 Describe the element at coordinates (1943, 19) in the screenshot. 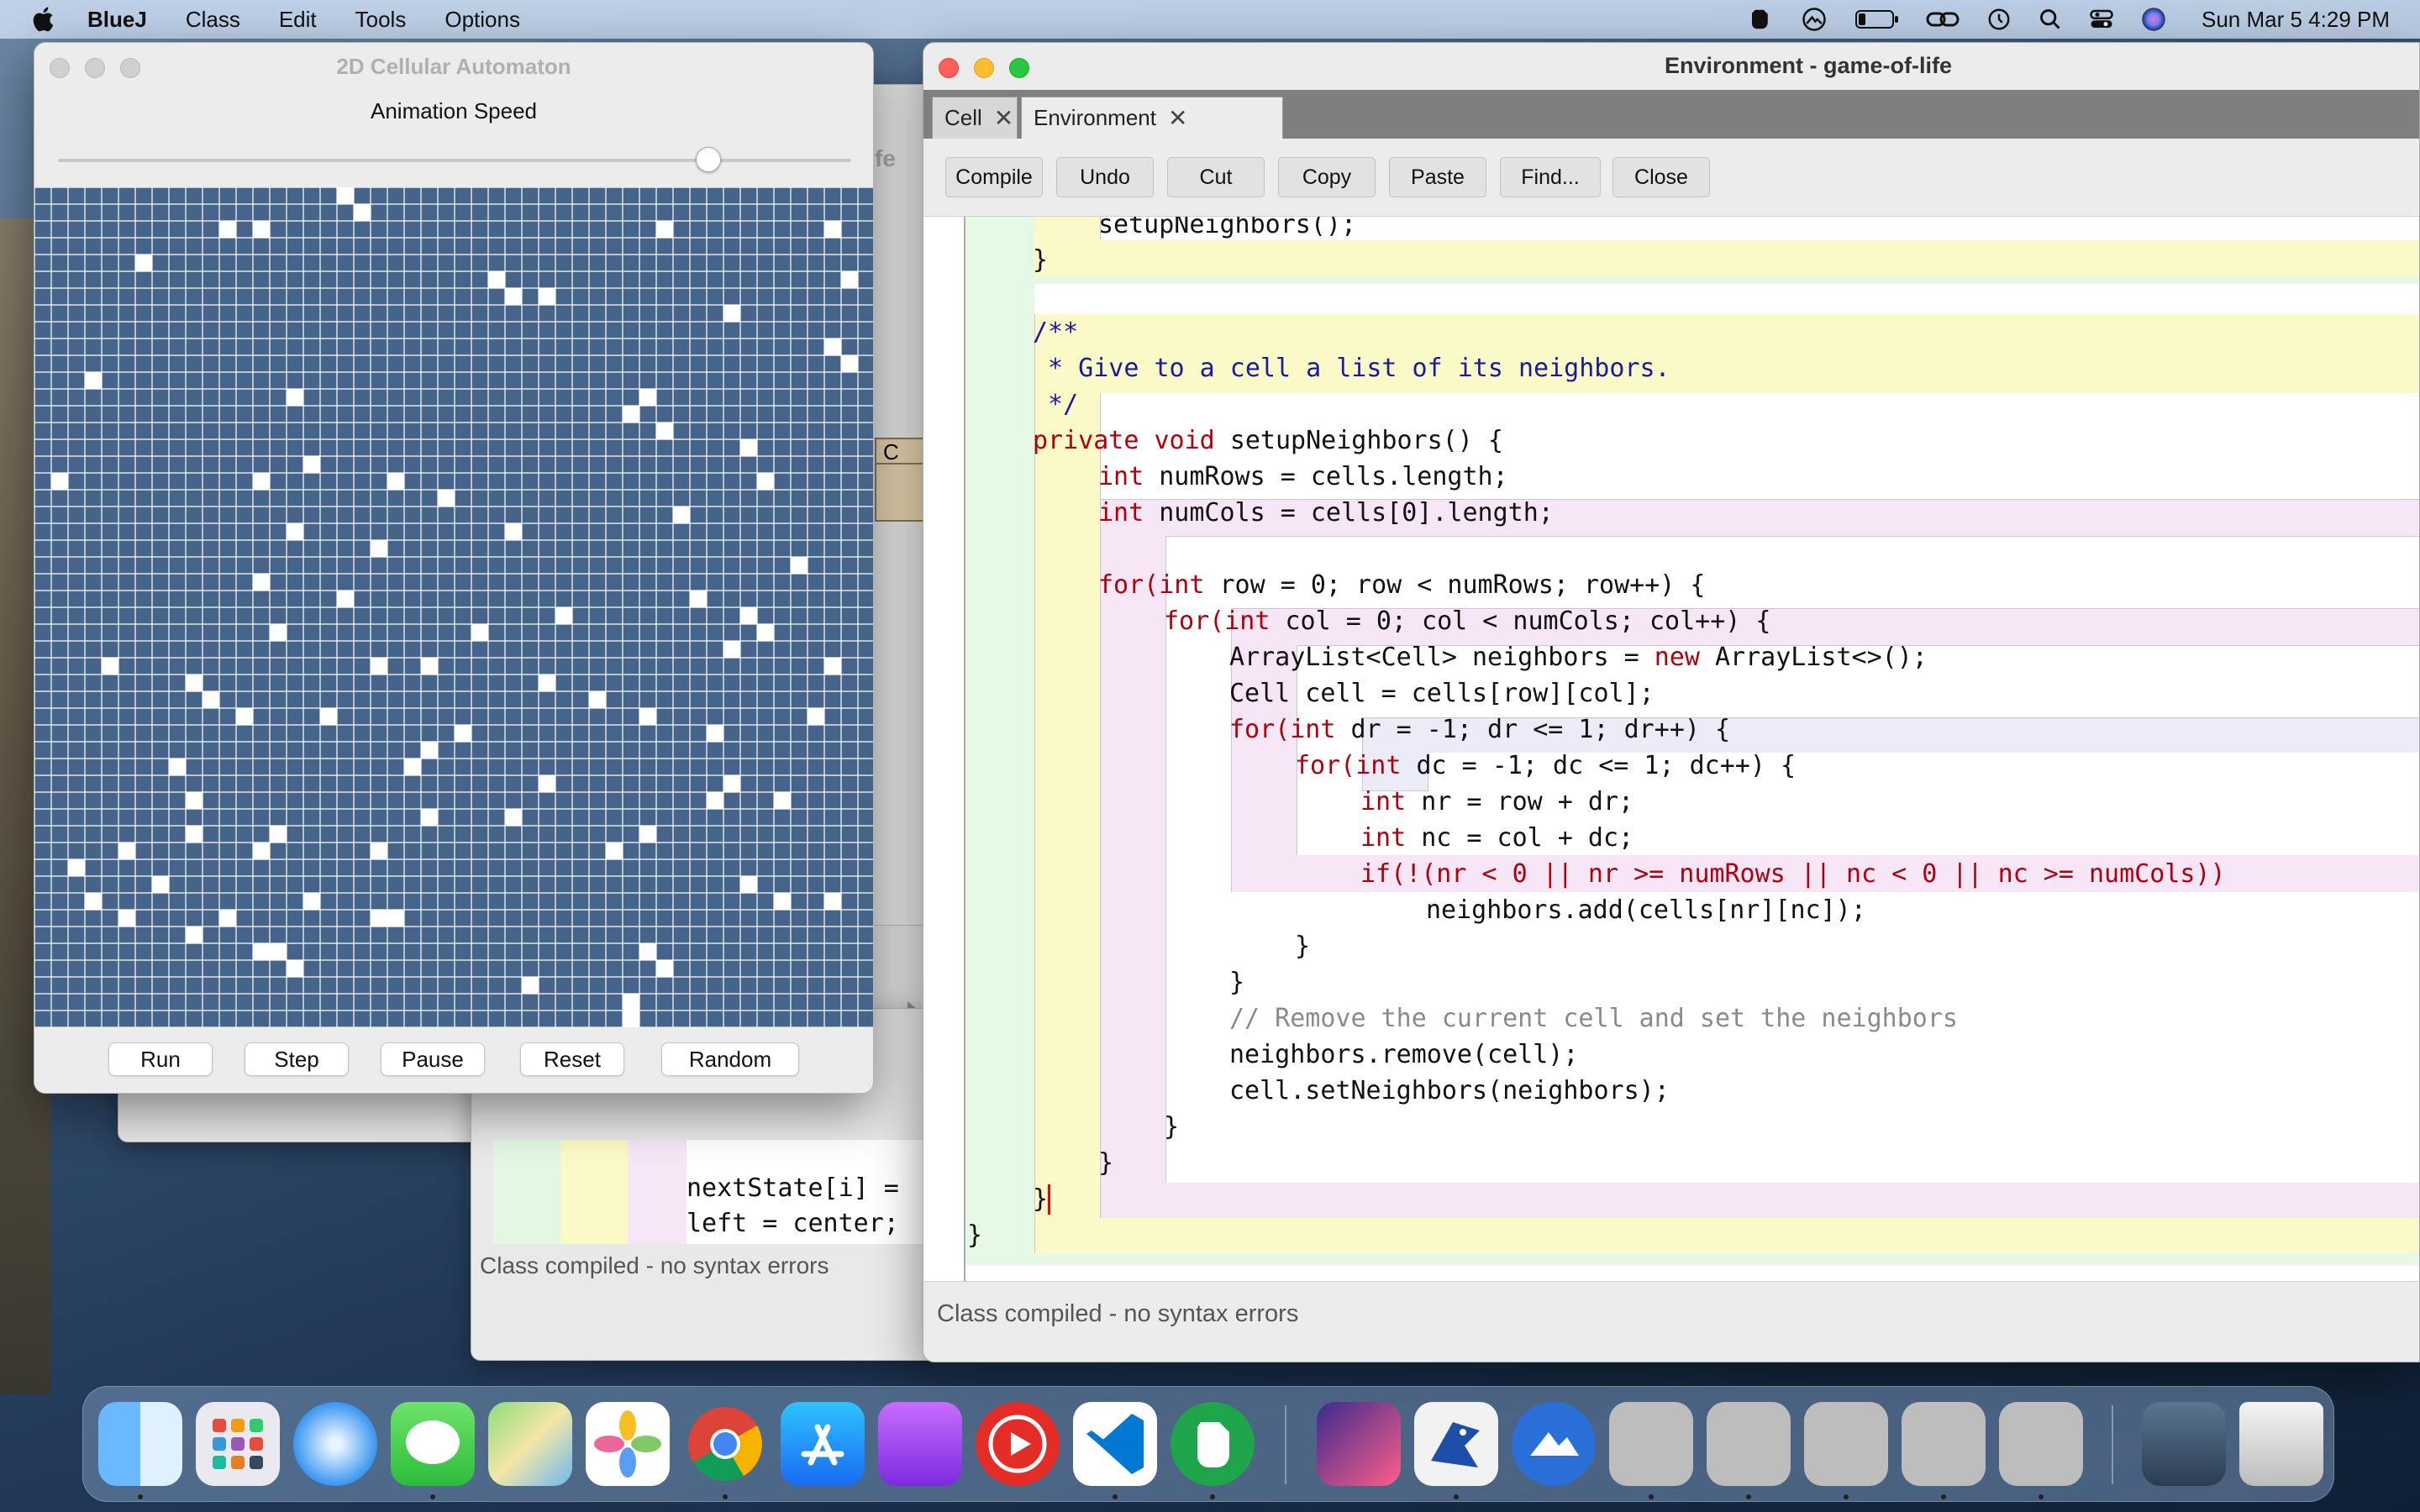

I see `link-status-icon` at that location.